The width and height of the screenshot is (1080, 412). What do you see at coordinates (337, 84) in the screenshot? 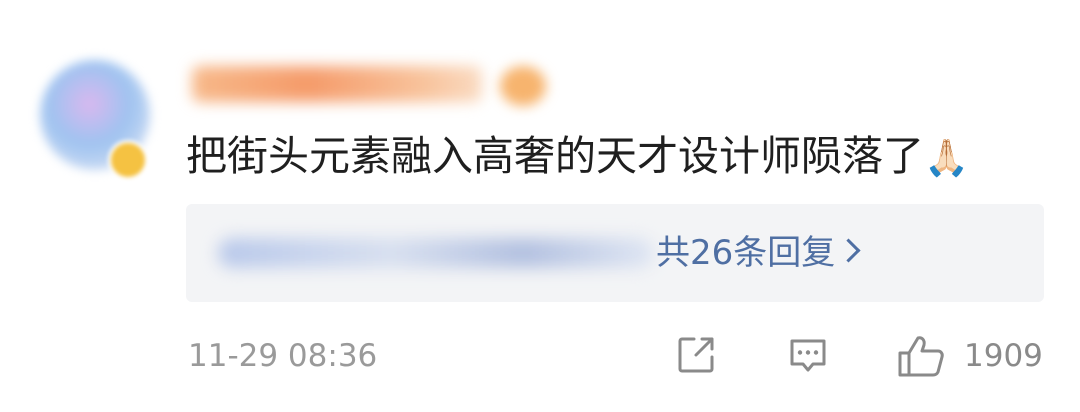
I see `username-blurred` at bounding box center [337, 84].